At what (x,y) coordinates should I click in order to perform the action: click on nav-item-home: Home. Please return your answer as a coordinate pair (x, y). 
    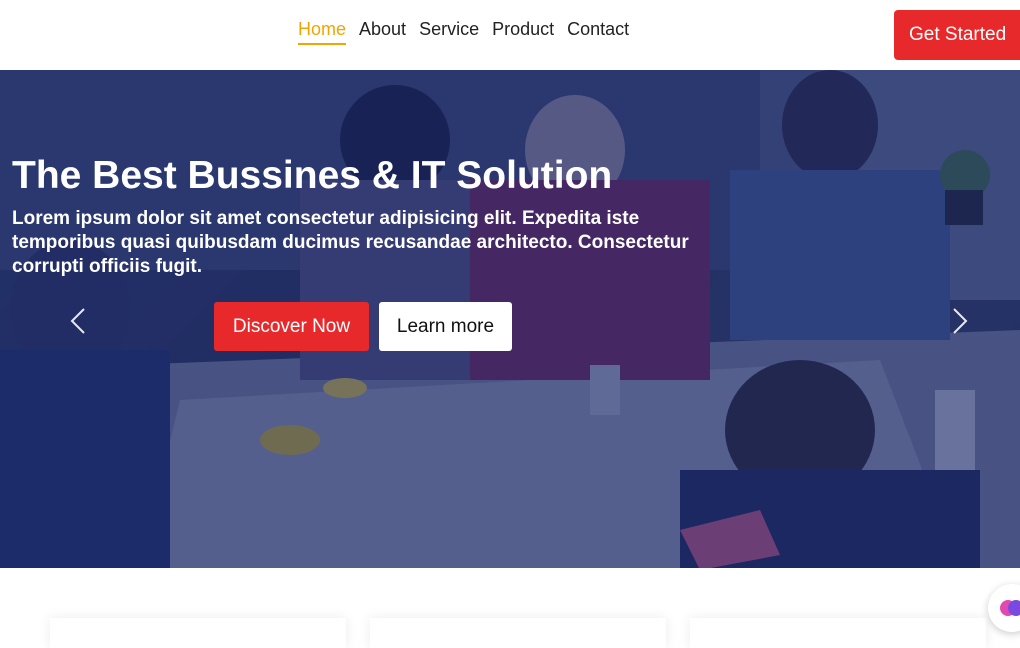
    Looking at the image, I should click on (322, 31).